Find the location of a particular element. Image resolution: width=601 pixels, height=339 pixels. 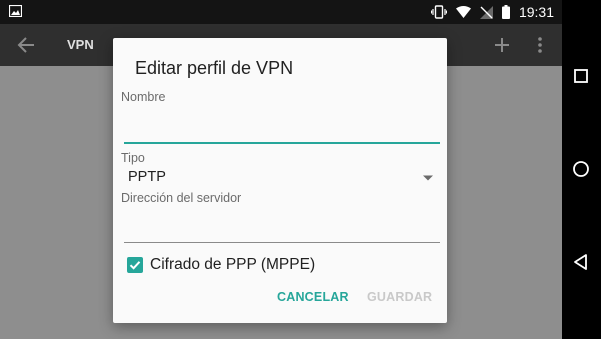

home-icon is located at coordinates (581, 169).